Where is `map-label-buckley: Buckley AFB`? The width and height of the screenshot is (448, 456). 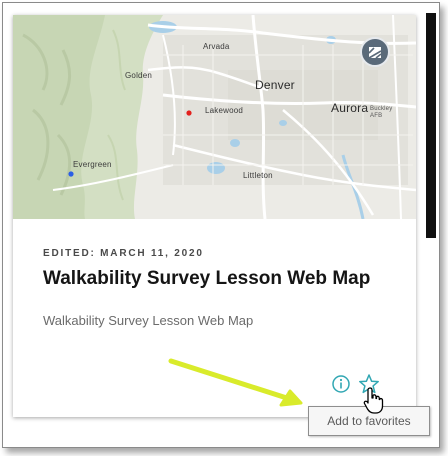 map-label-buckley: Buckley AFB is located at coordinates (381, 112).